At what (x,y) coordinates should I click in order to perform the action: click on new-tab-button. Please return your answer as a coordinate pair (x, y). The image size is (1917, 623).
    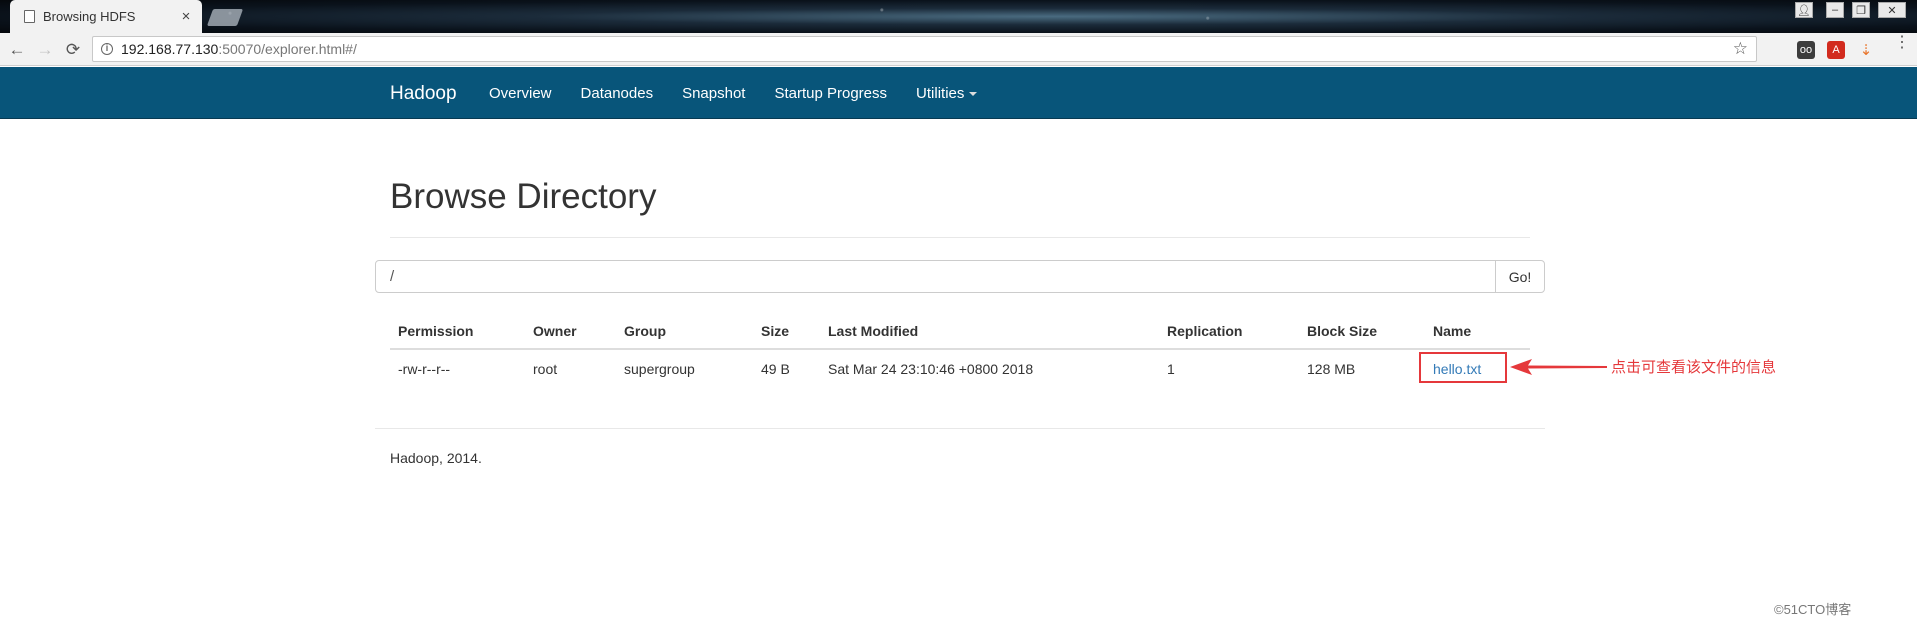
    Looking at the image, I should click on (225, 17).